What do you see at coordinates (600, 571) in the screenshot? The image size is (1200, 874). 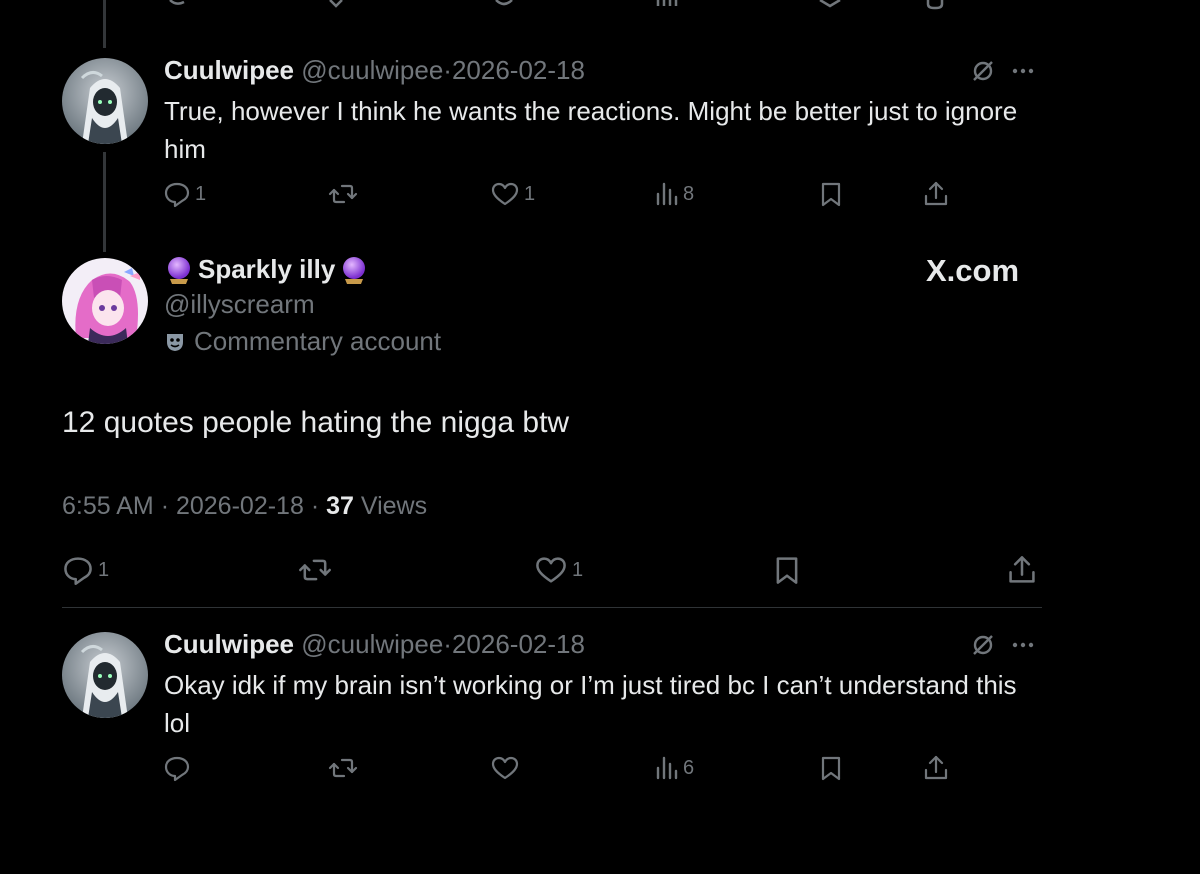 I see `main-action-row: 1 1` at bounding box center [600, 571].